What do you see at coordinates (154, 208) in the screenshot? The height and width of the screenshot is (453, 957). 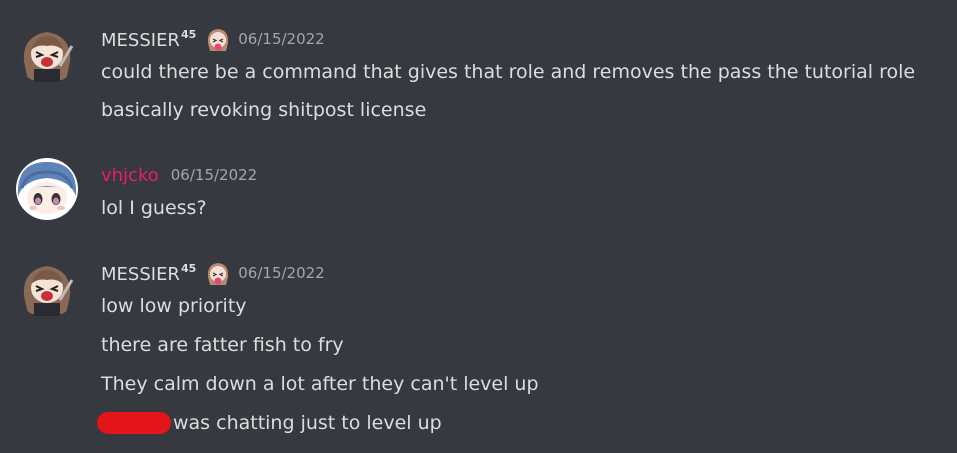 I see `message-text: lol I guess?` at bounding box center [154, 208].